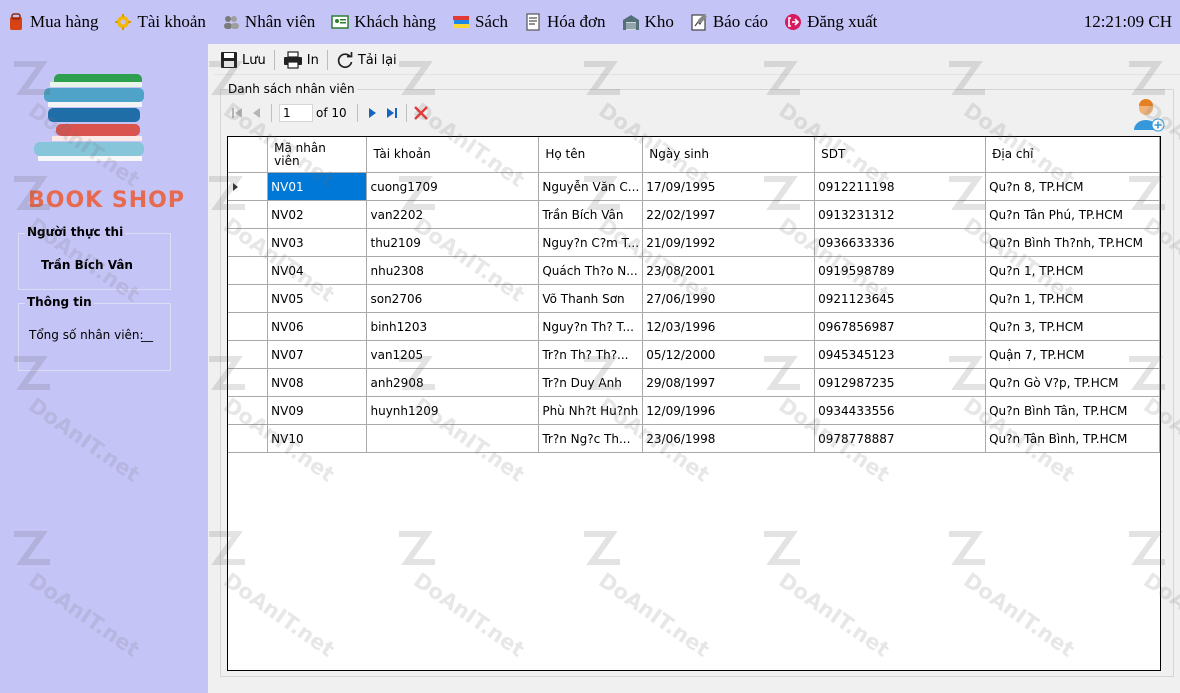  Describe the element at coordinates (1148, 115) in the screenshot. I see `add-employee-button` at that location.